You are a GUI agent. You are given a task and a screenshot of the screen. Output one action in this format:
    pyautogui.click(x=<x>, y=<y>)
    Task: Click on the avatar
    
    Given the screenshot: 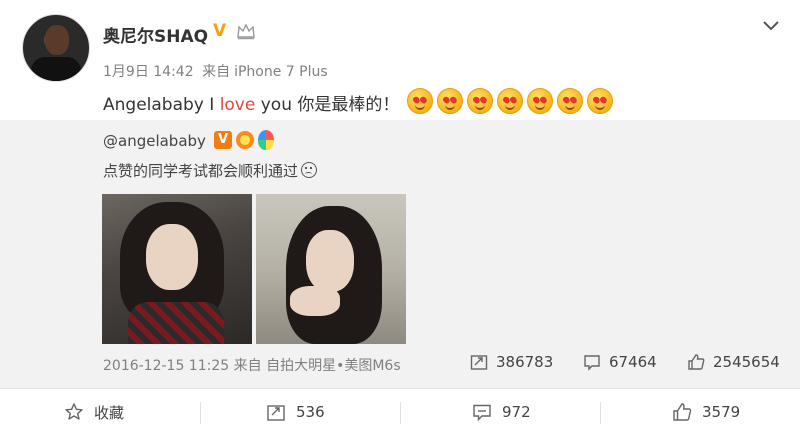 What is the action you would take?
    pyautogui.click(x=56, y=48)
    